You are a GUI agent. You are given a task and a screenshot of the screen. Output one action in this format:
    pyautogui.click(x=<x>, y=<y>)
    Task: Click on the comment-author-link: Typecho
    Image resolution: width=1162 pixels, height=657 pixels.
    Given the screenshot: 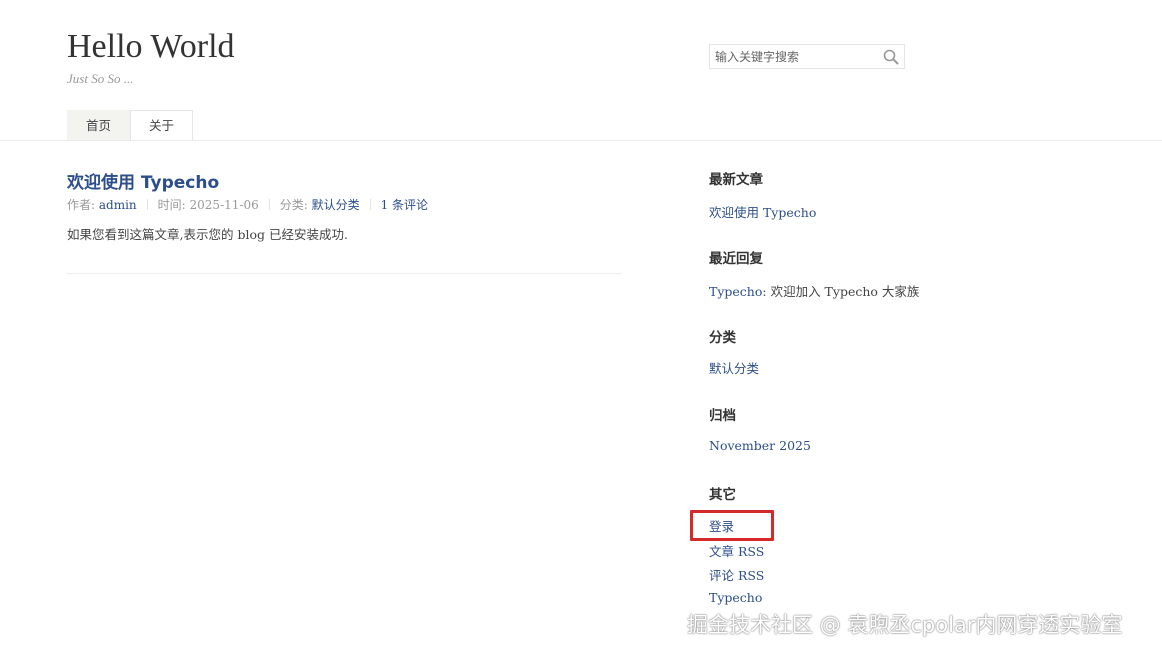 What is the action you would take?
    pyautogui.click(x=735, y=291)
    